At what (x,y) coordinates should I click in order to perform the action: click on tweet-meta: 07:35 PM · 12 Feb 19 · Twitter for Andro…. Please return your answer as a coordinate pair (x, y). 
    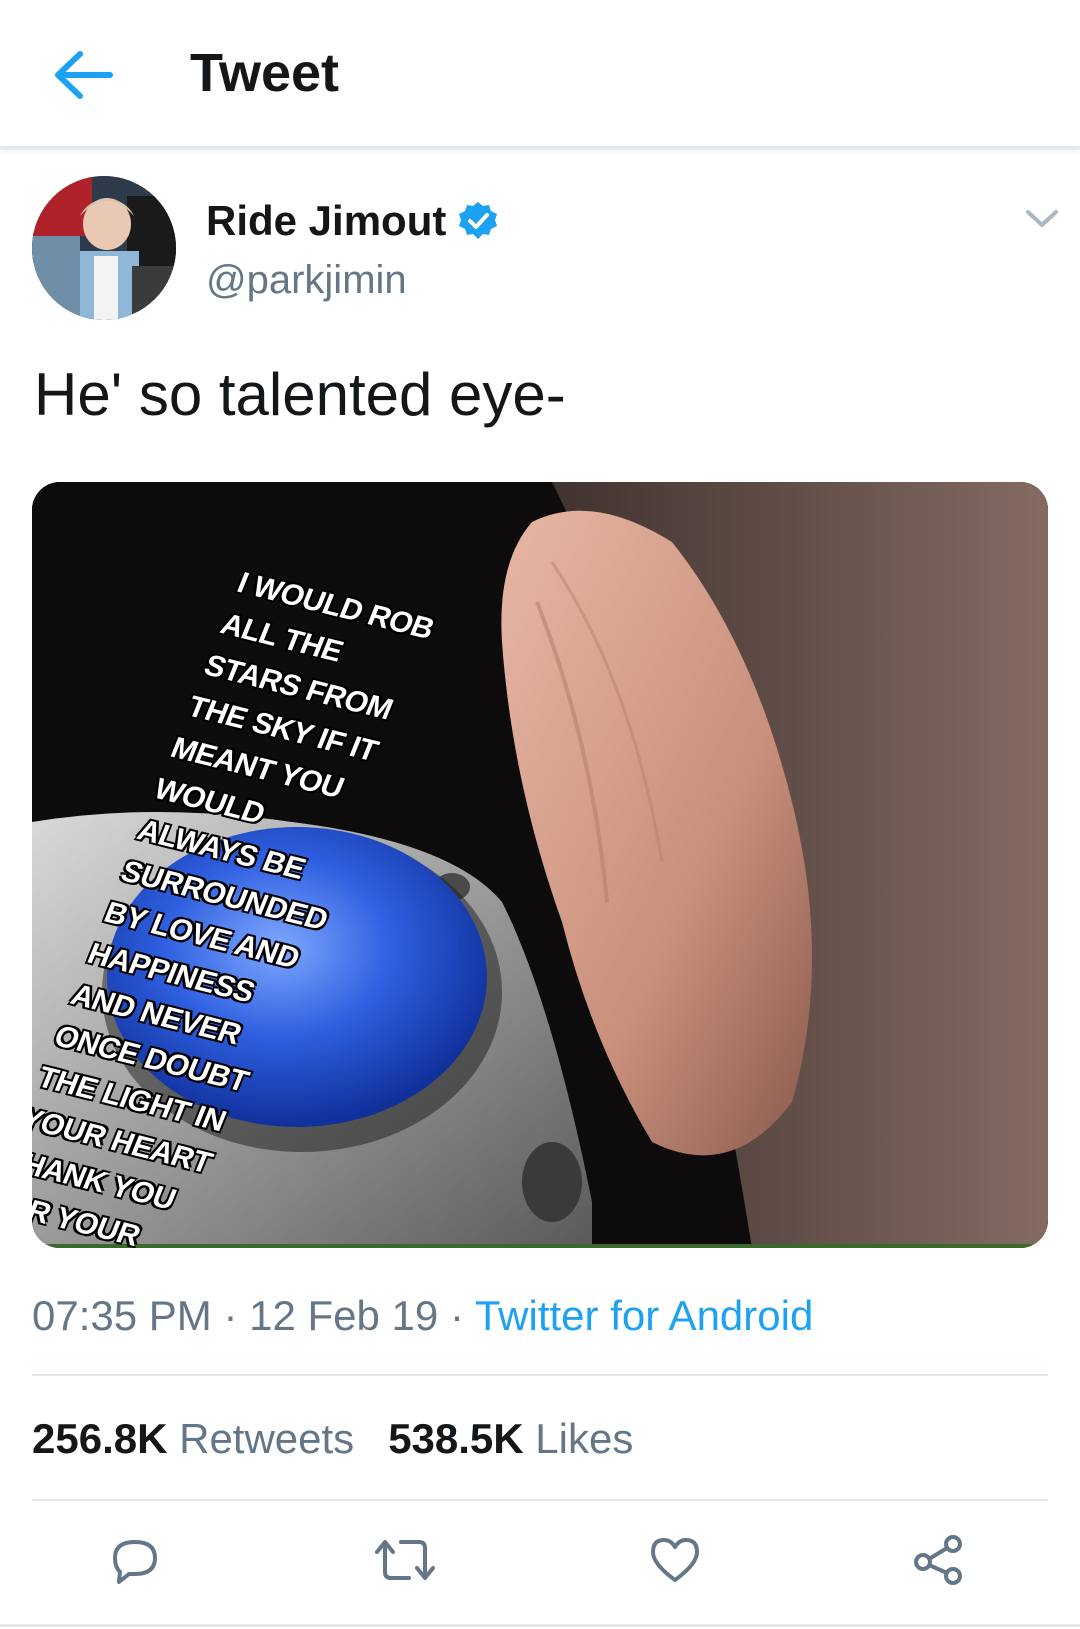
    Looking at the image, I should click on (422, 1316).